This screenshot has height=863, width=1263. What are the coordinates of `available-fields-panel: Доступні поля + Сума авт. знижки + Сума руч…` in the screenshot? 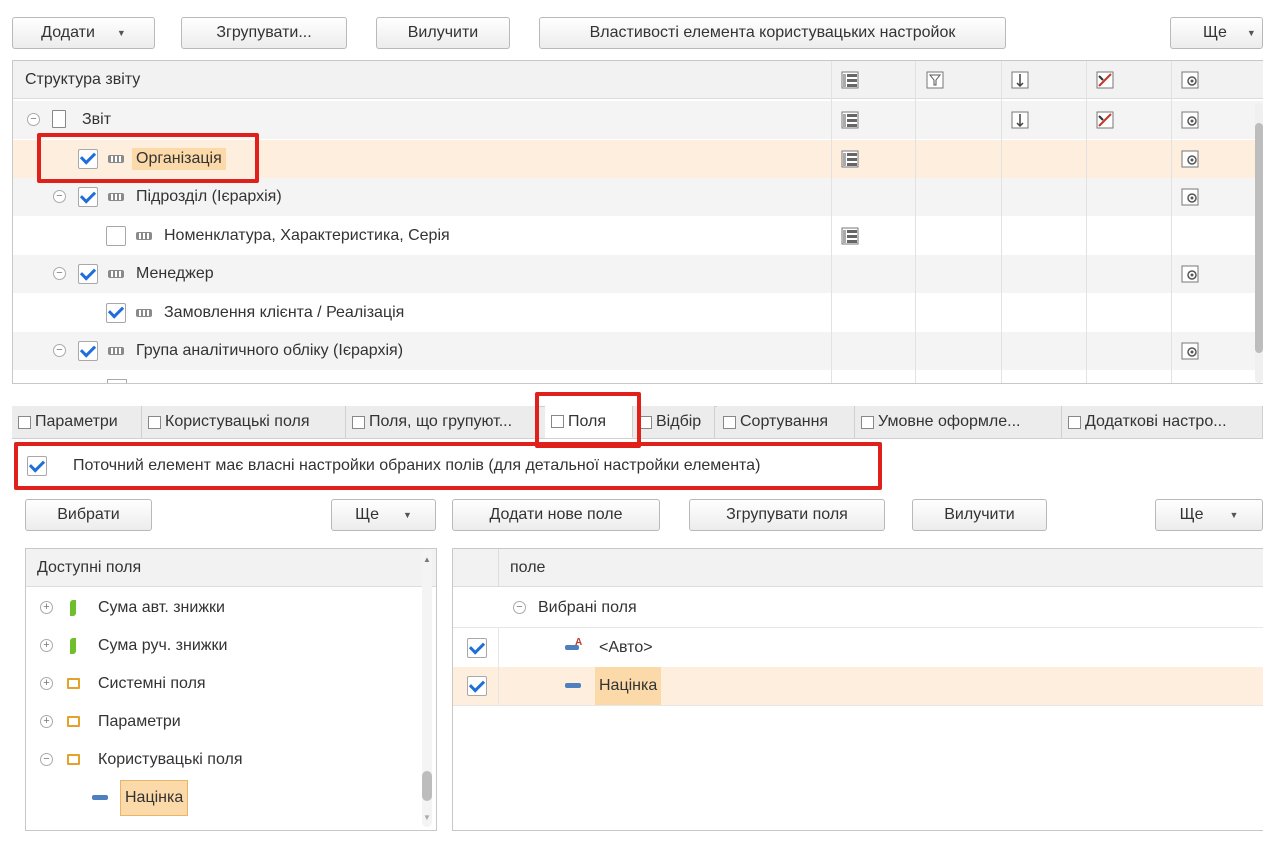 It's located at (231, 689).